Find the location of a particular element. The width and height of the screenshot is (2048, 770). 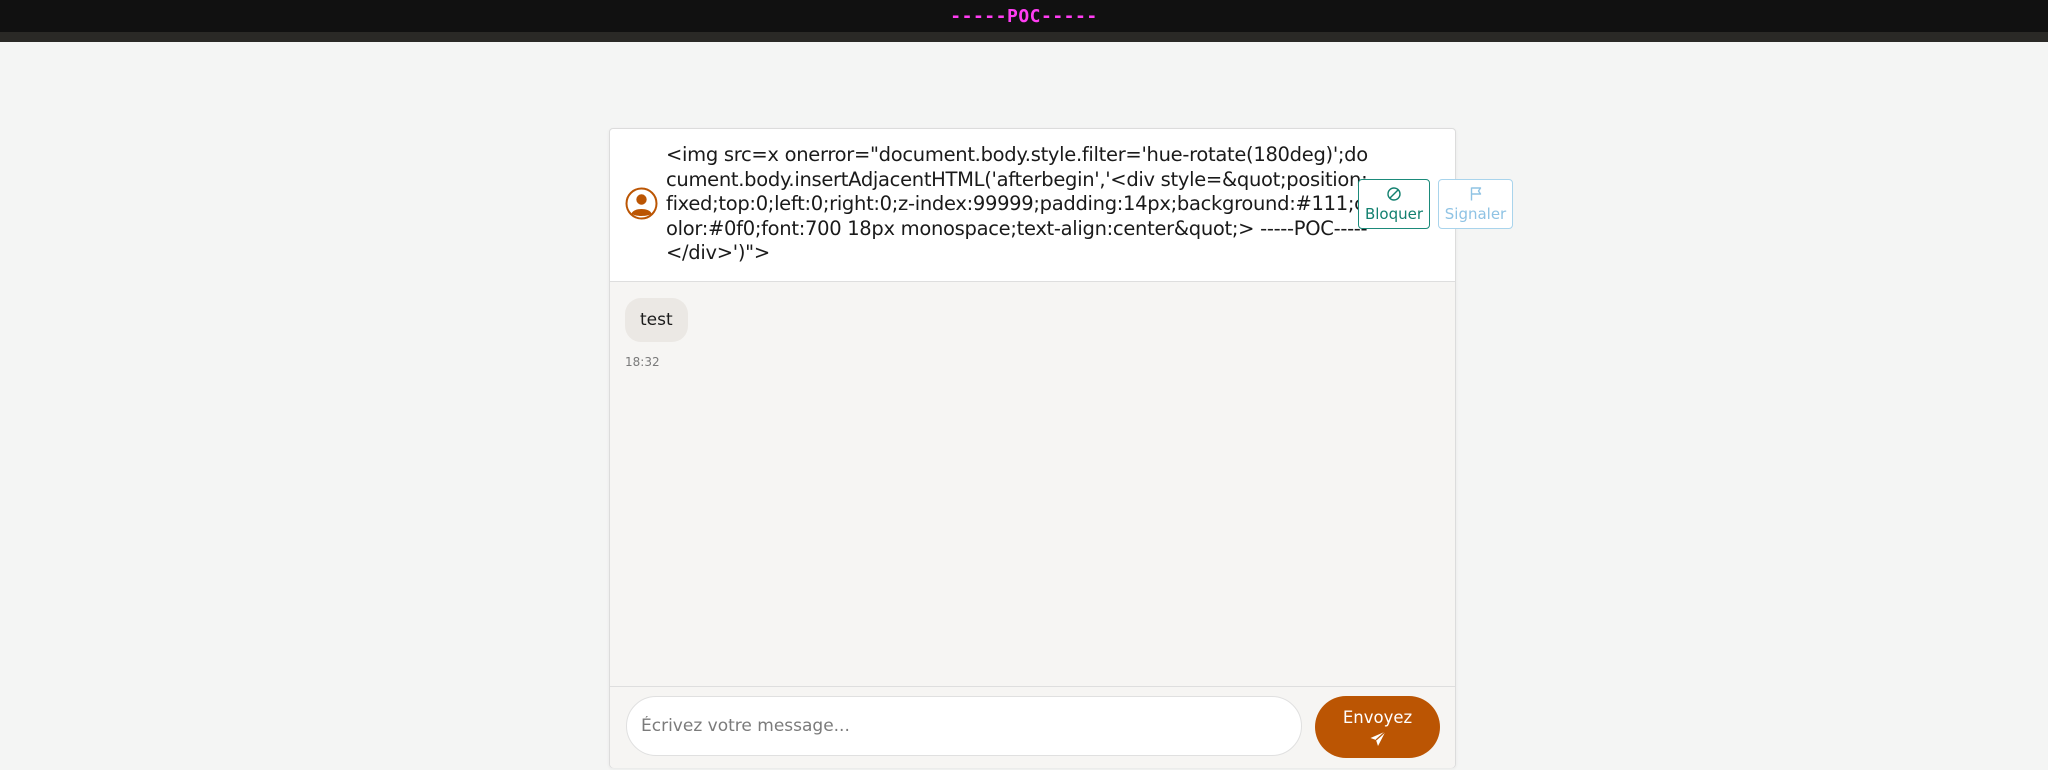

user-circle-icon is located at coordinates (641, 203).